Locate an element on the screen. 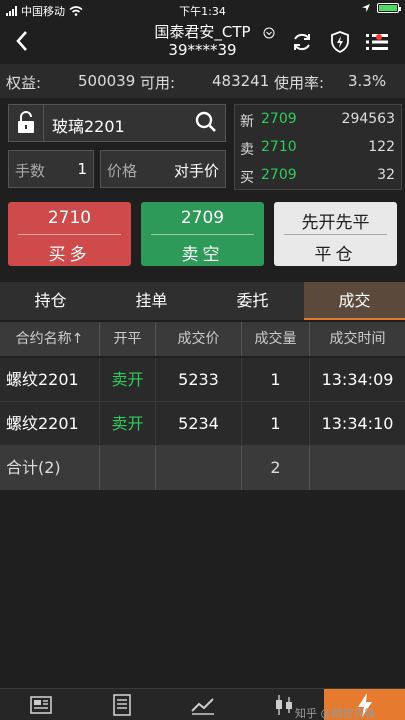  record-tabs: 持仓 挂单 委托 成交 is located at coordinates (202, 301).